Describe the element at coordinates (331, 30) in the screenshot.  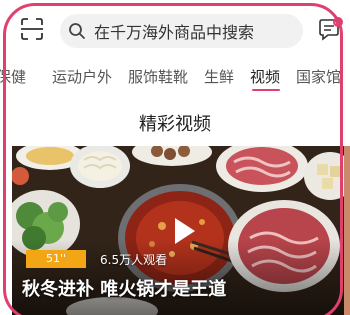
I see `message-icon: ⋯` at that location.